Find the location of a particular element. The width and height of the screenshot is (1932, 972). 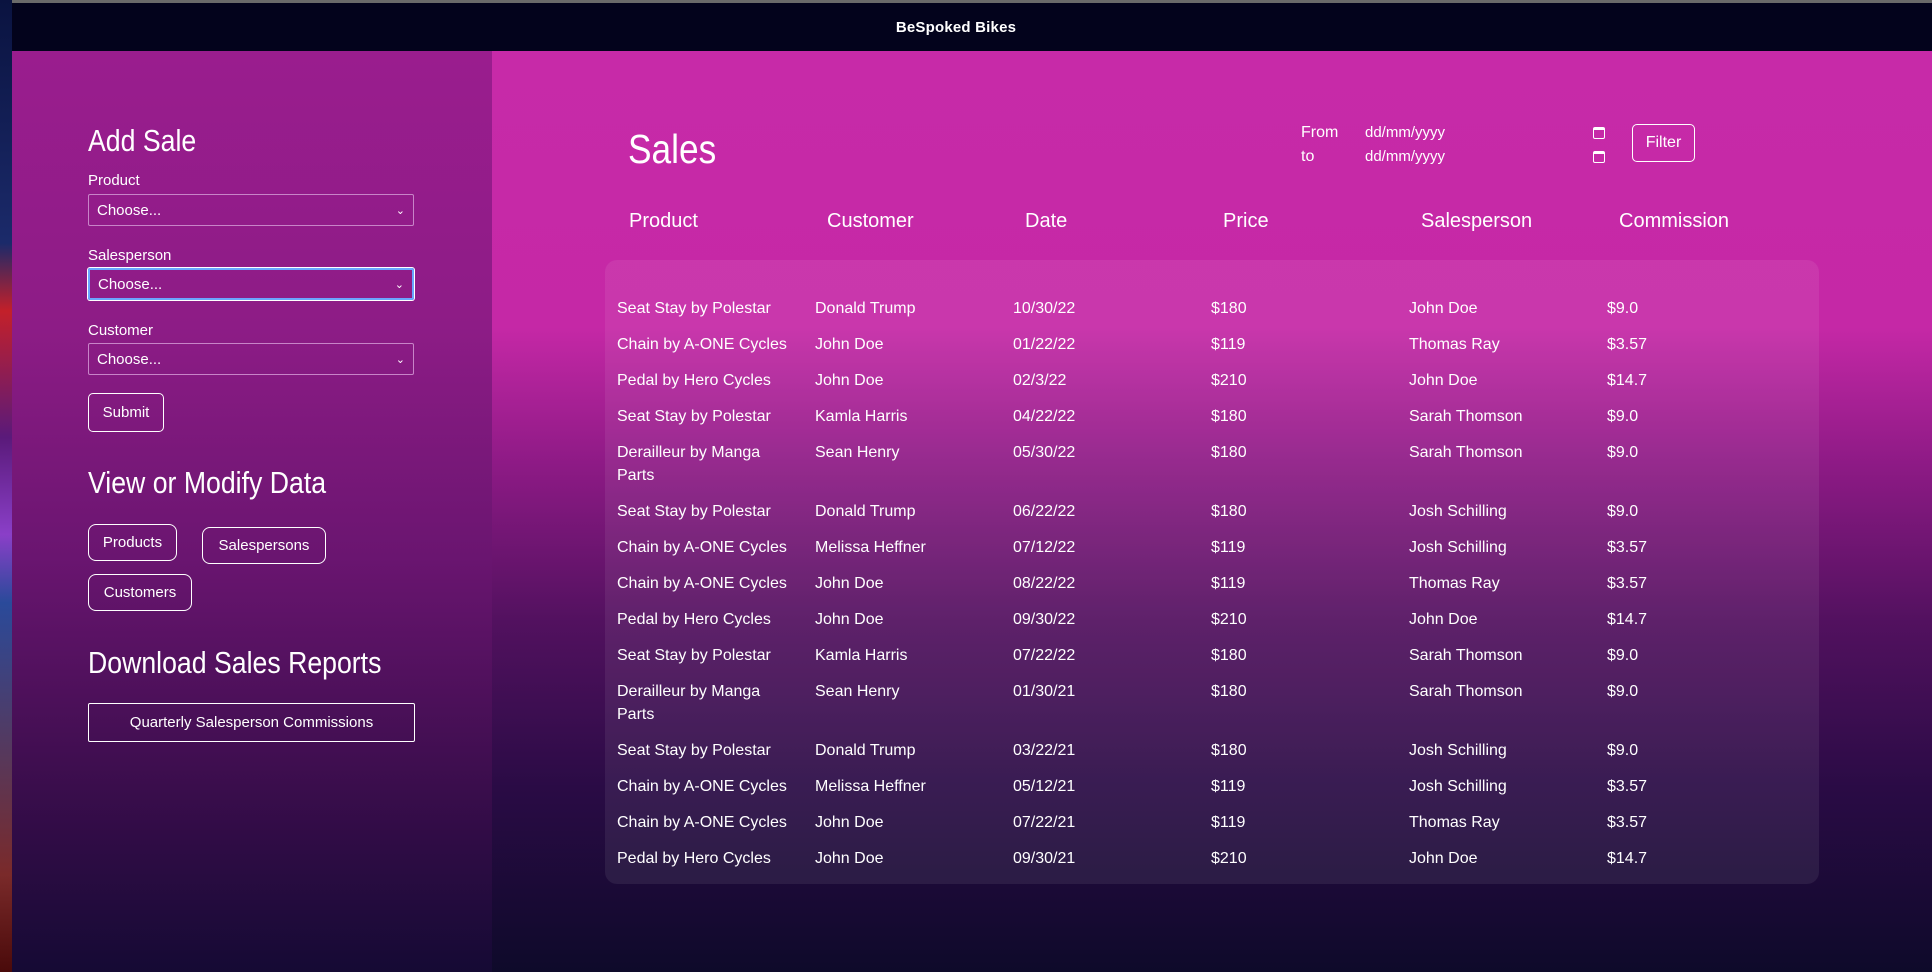

cell-date: 08/22/22 is located at coordinates (1044, 583).